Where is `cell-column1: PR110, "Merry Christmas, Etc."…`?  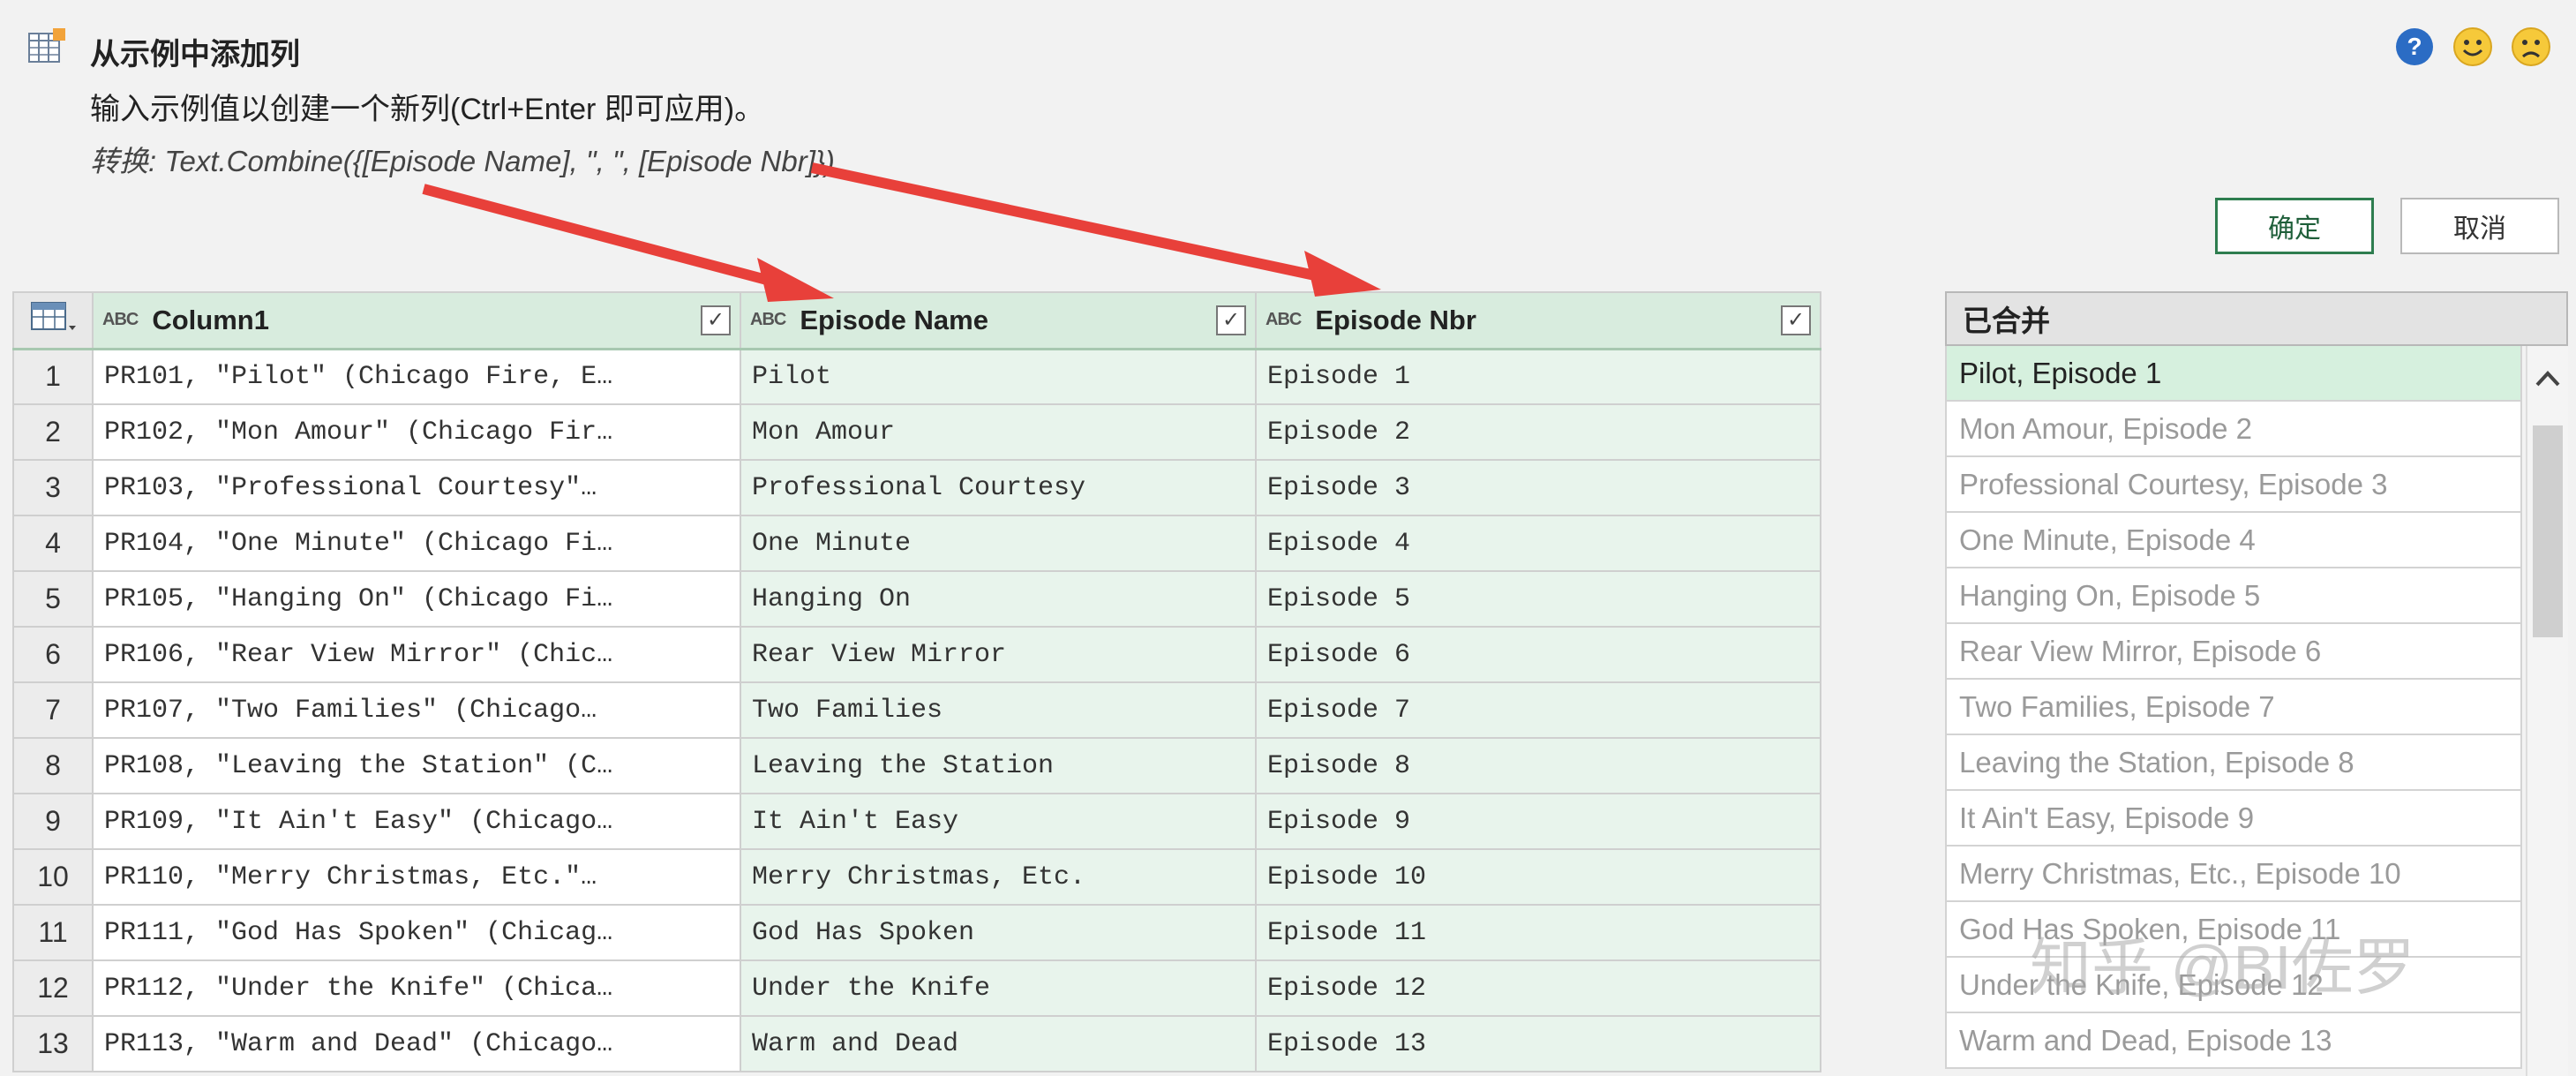
cell-column1: PR110, "Merry Christmas, Etc."… is located at coordinates (416, 877).